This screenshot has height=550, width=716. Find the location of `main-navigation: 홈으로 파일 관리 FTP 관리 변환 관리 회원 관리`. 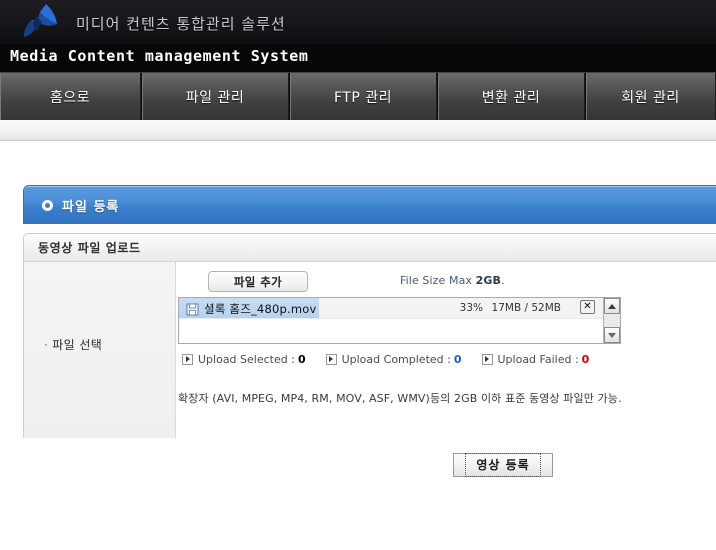

main-navigation: 홈으로 파일 관리 FTP 관리 변환 관리 회원 관리 is located at coordinates (358, 96).